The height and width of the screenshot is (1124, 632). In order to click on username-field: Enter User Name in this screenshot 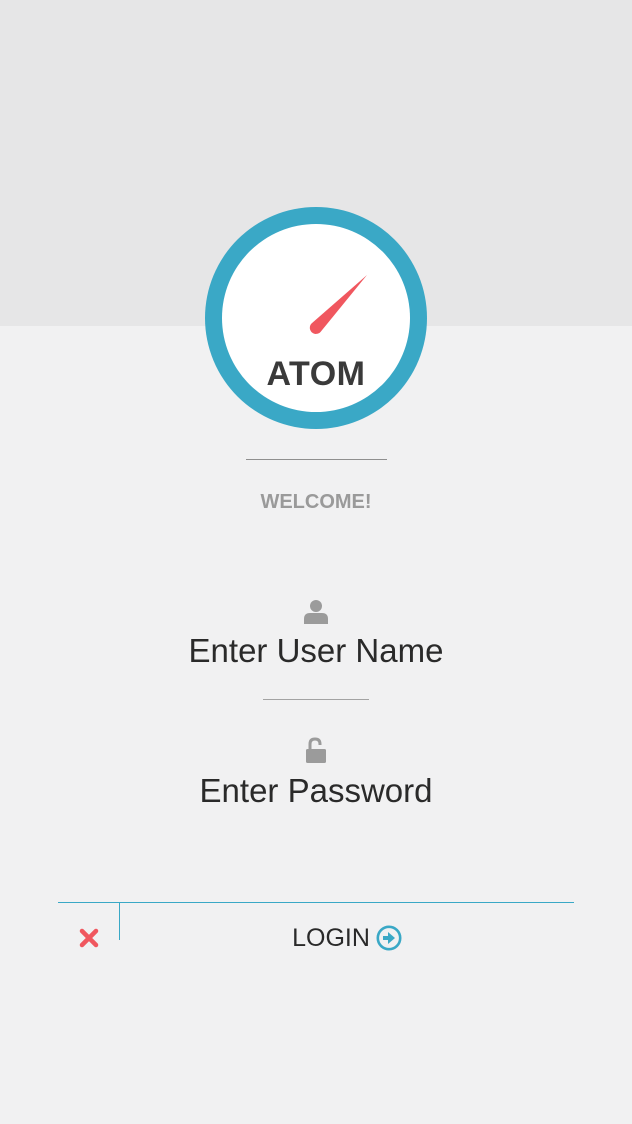, I will do `click(316, 651)`.